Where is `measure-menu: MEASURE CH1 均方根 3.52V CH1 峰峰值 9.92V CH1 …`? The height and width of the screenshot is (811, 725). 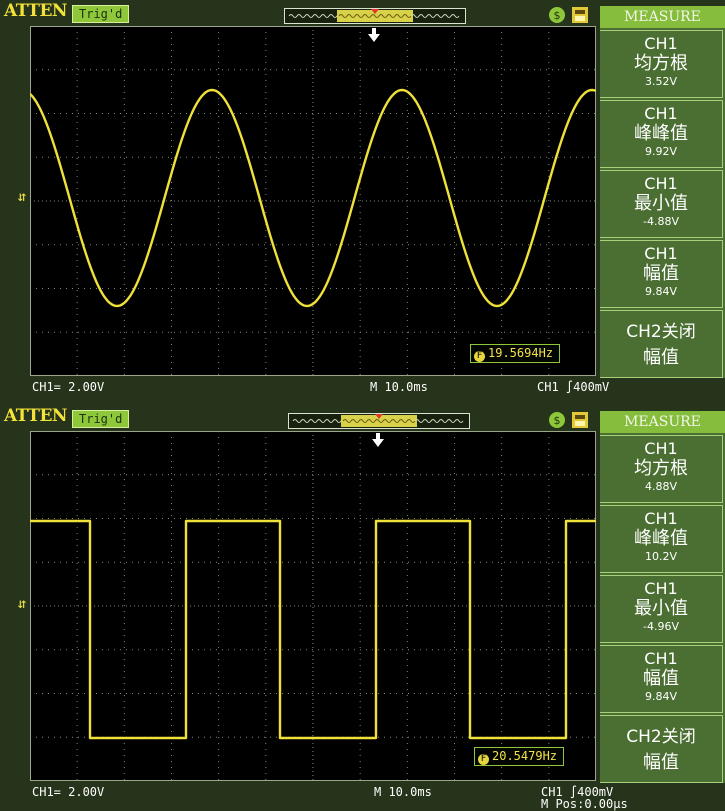
measure-menu: MEASURE CH1 均方根 3.52V CH1 峰峰值 9.92V CH1 … is located at coordinates (662, 192).